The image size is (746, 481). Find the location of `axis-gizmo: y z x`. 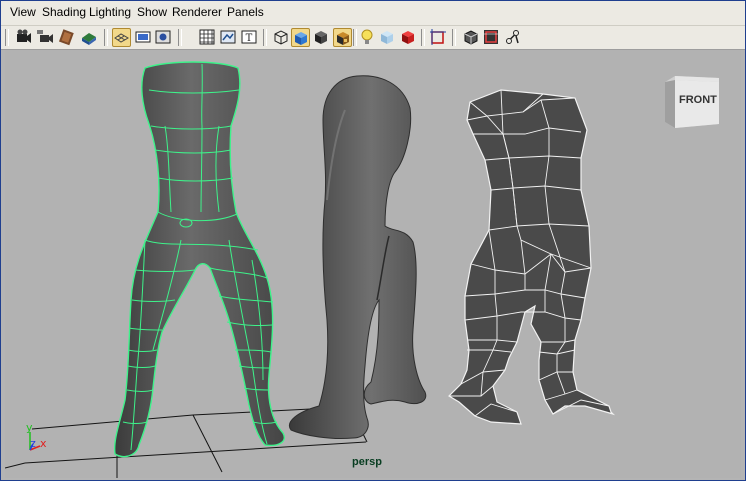

axis-gizmo: y z x is located at coordinates (36, 436).